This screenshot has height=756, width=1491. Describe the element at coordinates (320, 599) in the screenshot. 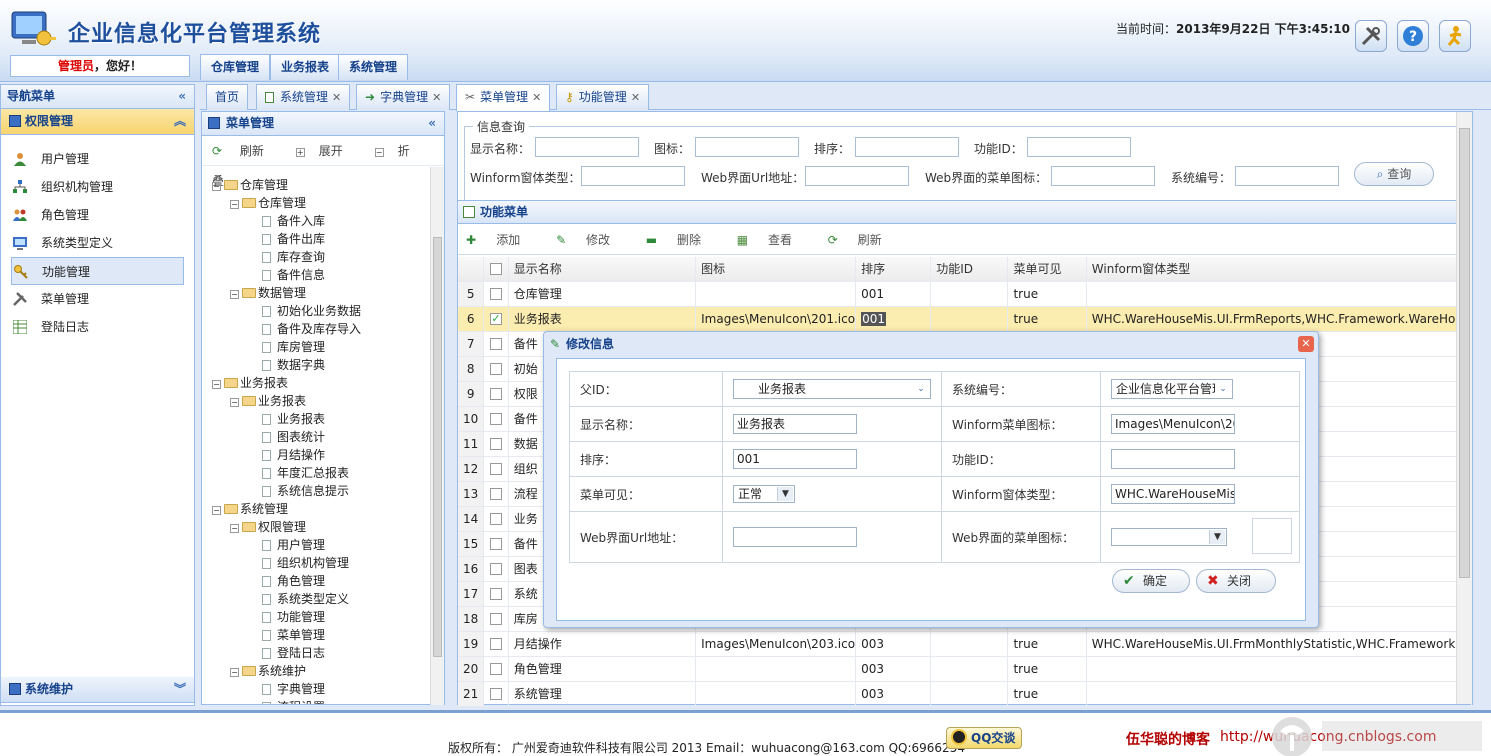

I see `tree-node: 系统类型定义` at that location.